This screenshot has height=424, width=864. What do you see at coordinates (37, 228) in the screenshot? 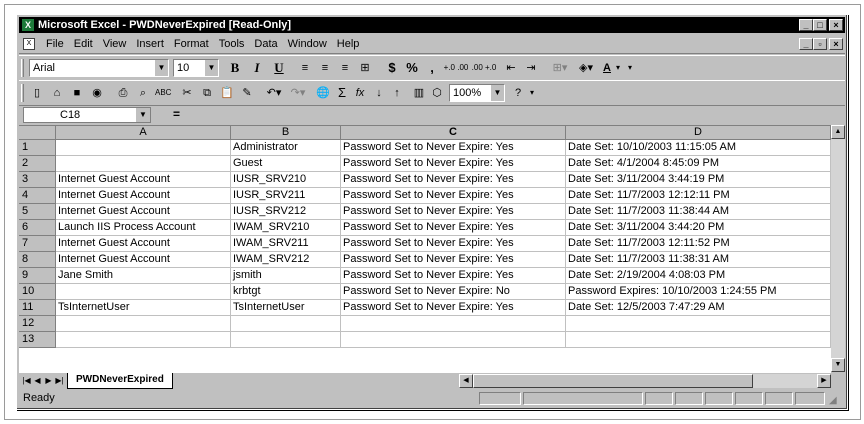
I see `row-header: 6` at bounding box center [37, 228].